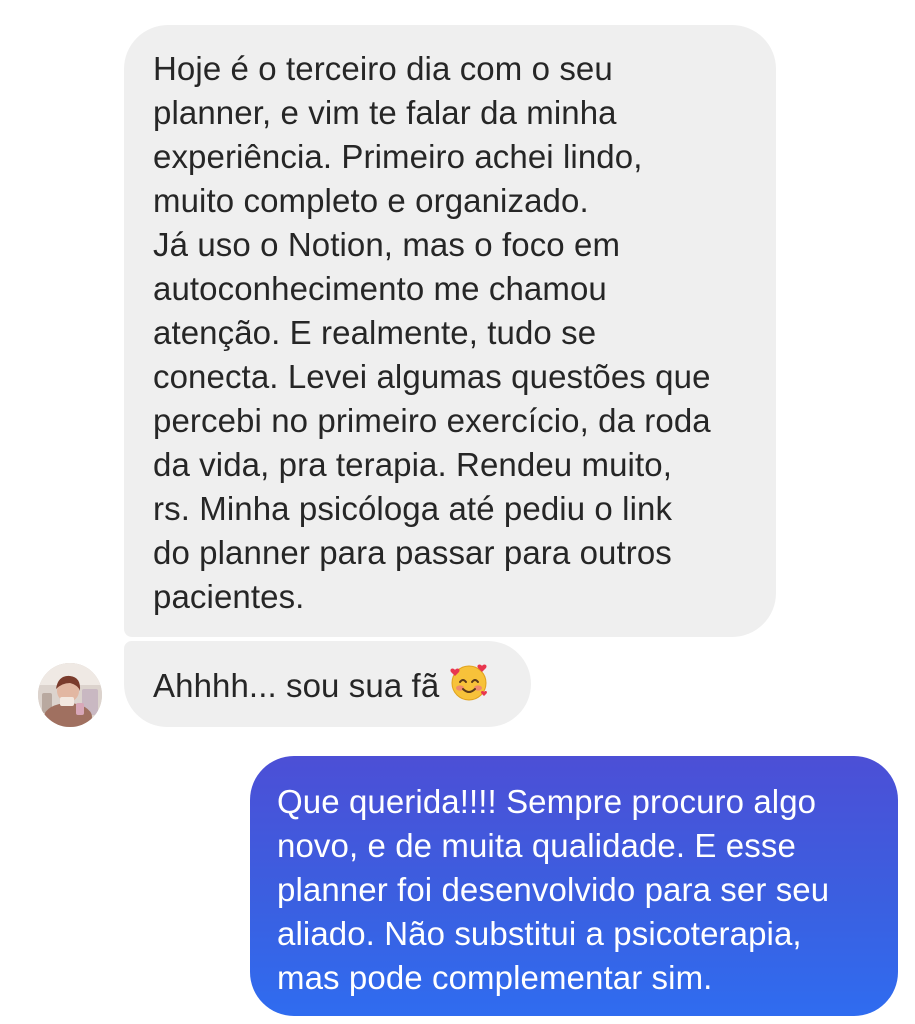 The height and width of the screenshot is (1024, 915). I want to click on received-message-bubble: Ahhhh... sou sua fã, so click(327, 684).